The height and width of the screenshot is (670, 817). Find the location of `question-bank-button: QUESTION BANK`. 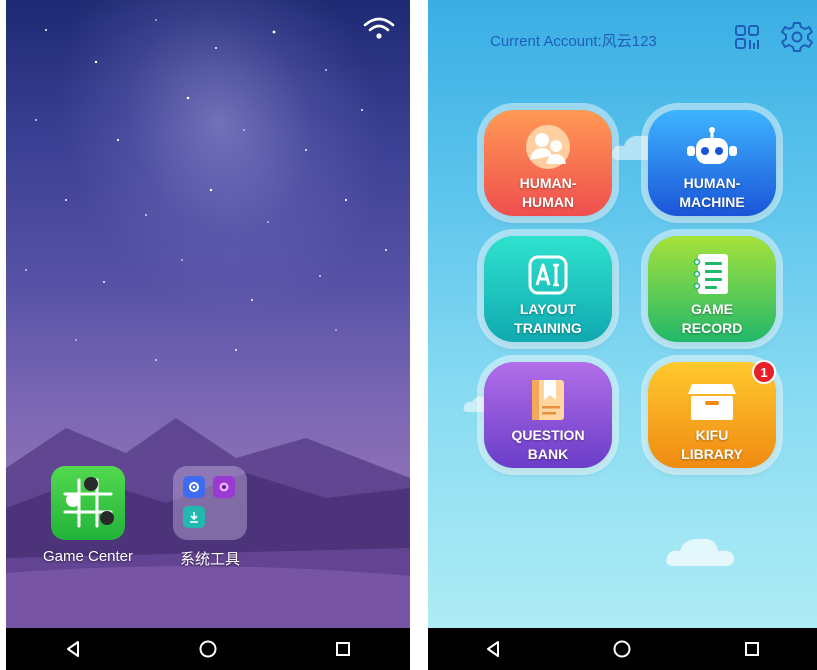

question-bank-button: QUESTION BANK is located at coordinates (548, 415).